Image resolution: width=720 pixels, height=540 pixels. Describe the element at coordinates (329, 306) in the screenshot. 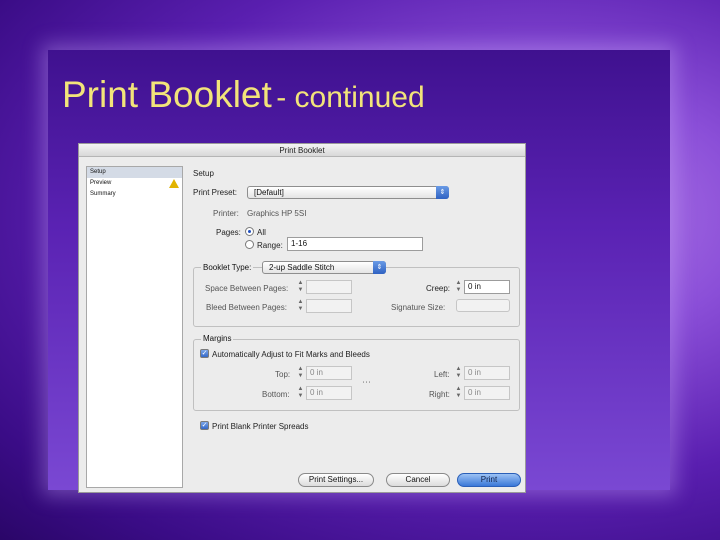

I see `bleed-between-input` at that location.